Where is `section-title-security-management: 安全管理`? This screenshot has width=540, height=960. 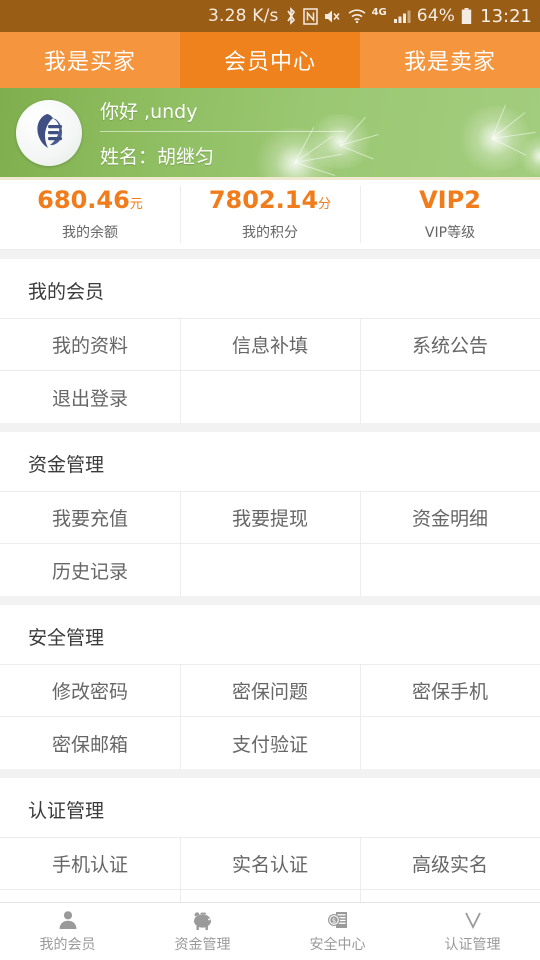
section-title-security-management: 安全管理 is located at coordinates (66, 638).